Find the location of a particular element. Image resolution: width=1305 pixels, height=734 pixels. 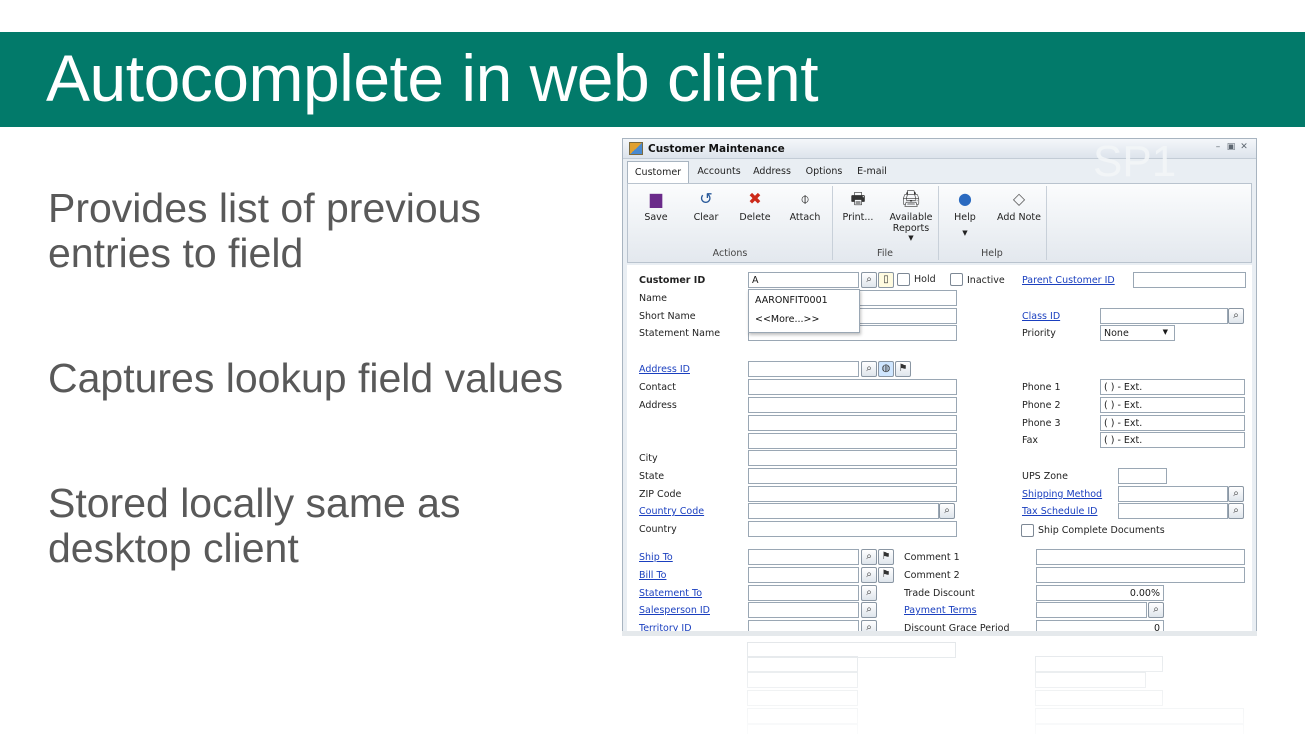

shipping-method-input is located at coordinates (1173, 494).